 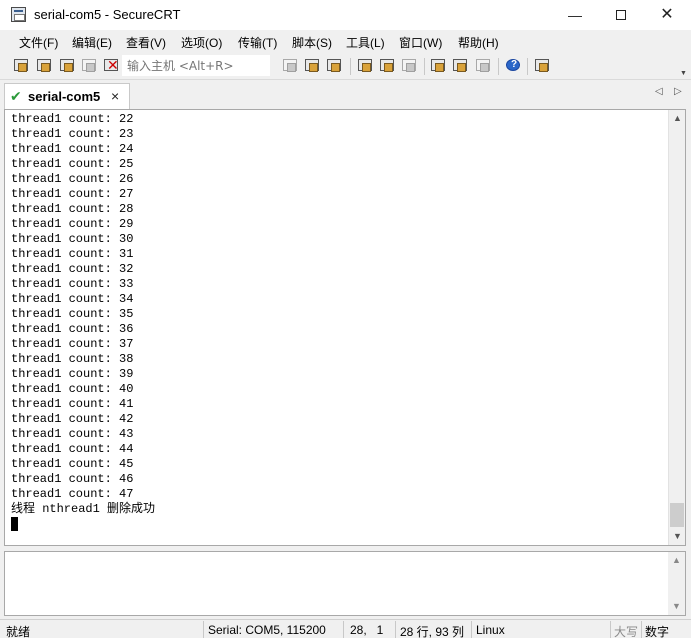 I want to click on menu-window: 窗口(W), so click(x=420, y=42).